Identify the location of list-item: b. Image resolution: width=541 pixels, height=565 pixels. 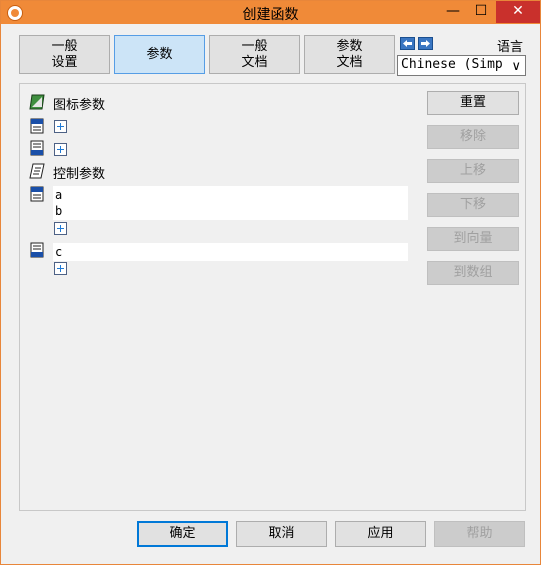
(230, 211).